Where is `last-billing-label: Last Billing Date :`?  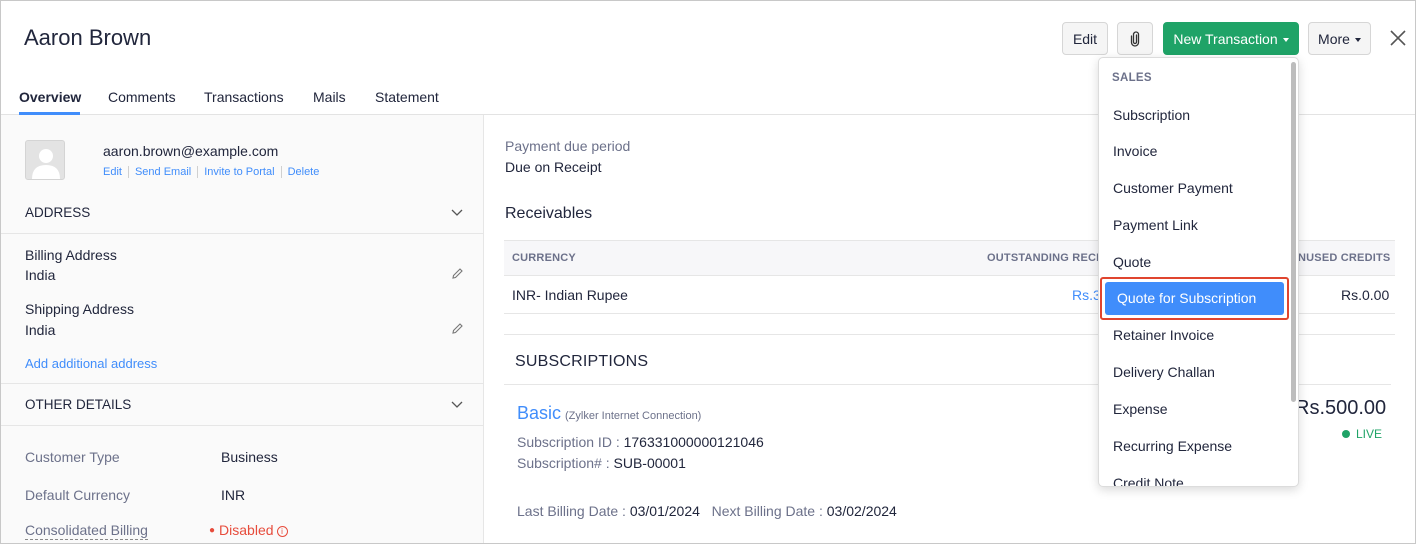
last-billing-label: Last Billing Date : is located at coordinates (571, 511).